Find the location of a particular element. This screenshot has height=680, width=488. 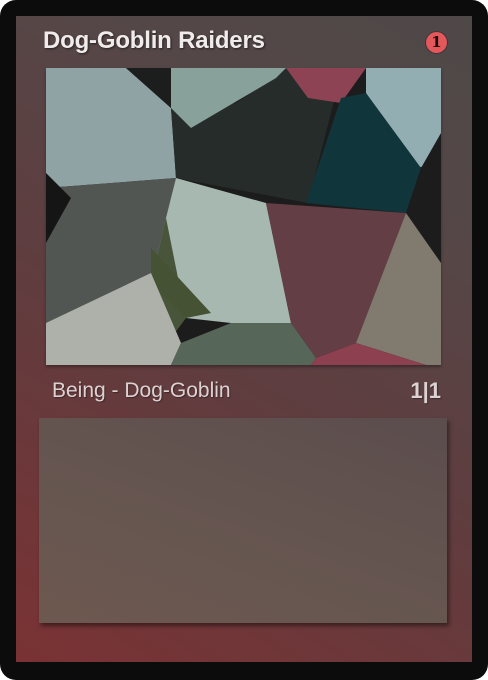

card-title: Dog-Goblin Raiders is located at coordinates (154, 40).